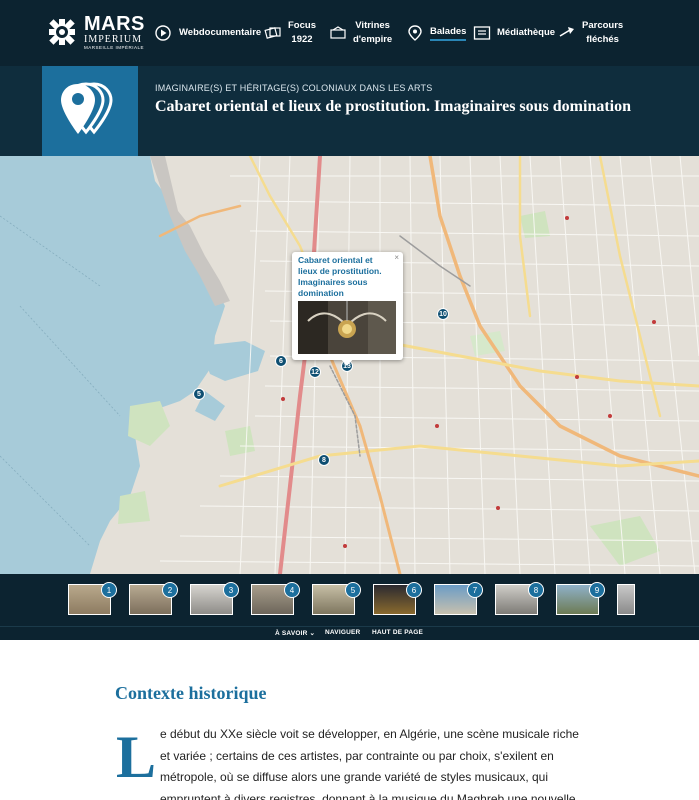 This screenshot has height=800, width=699. Describe the element at coordinates (443, 314) in the screenshot. I see `map-marker: 10` at that location.